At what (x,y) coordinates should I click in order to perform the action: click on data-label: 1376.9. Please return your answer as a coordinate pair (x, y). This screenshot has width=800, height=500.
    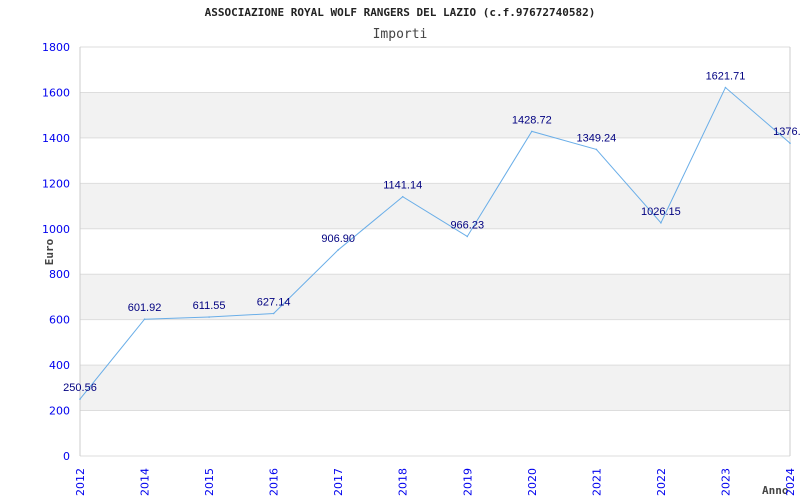
    Looking at the image, I should click on (786, 132).